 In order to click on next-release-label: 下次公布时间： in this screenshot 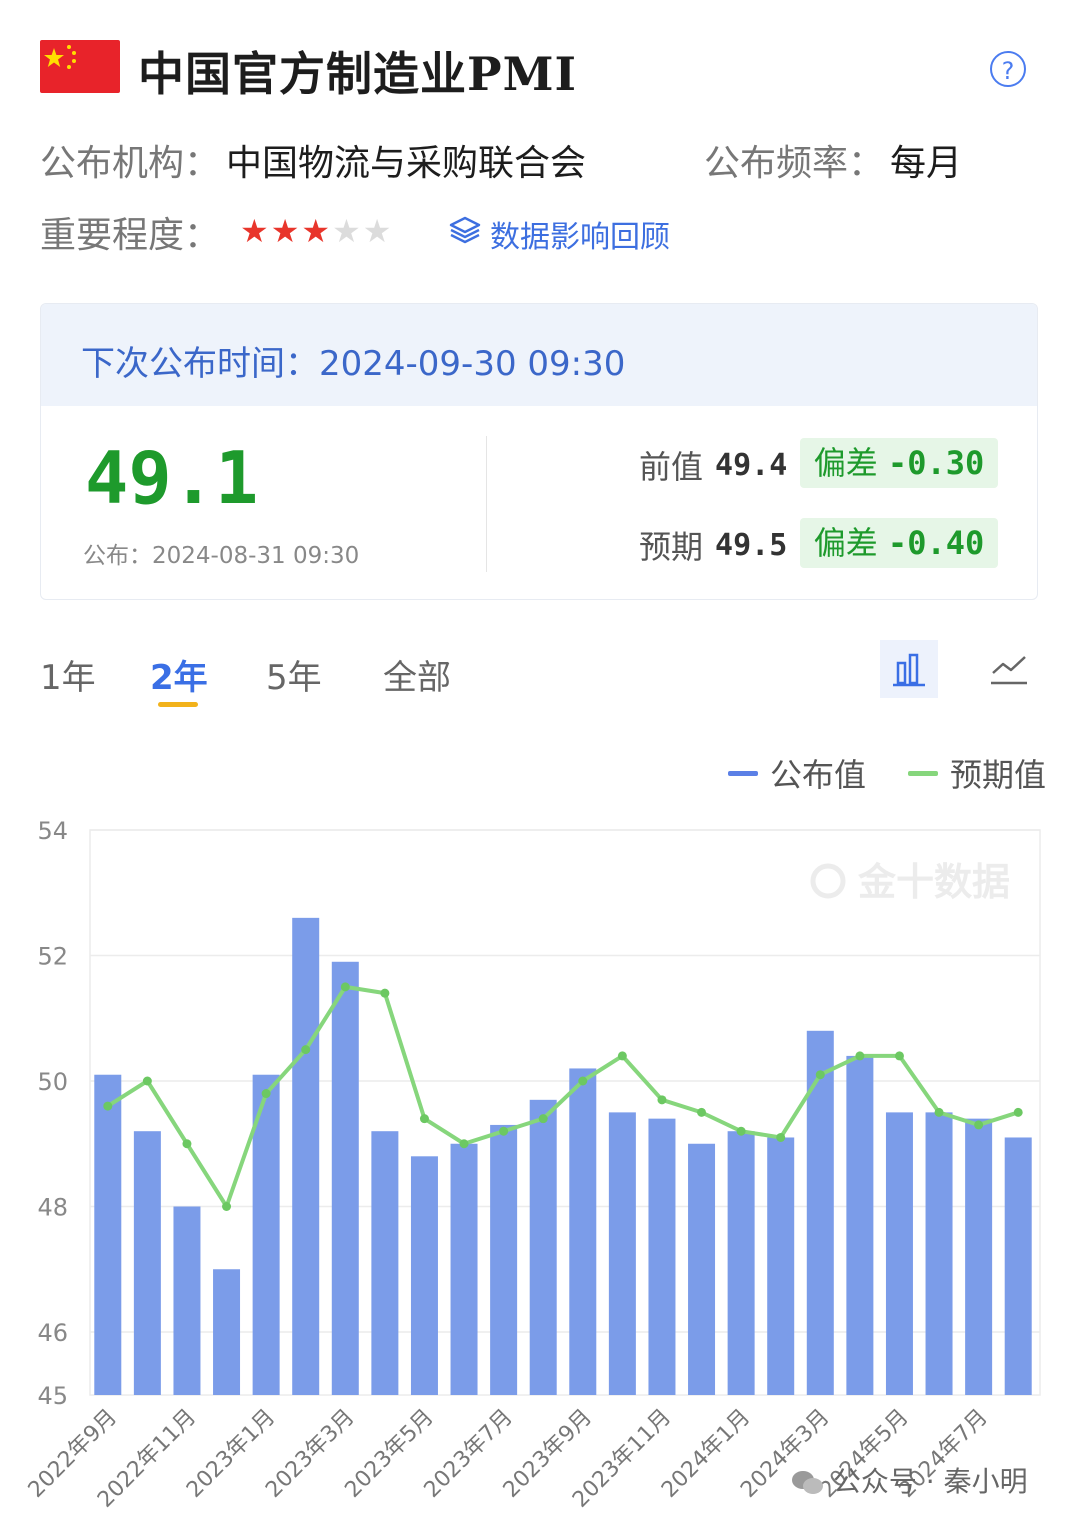, I will do `click(200, 364)`.